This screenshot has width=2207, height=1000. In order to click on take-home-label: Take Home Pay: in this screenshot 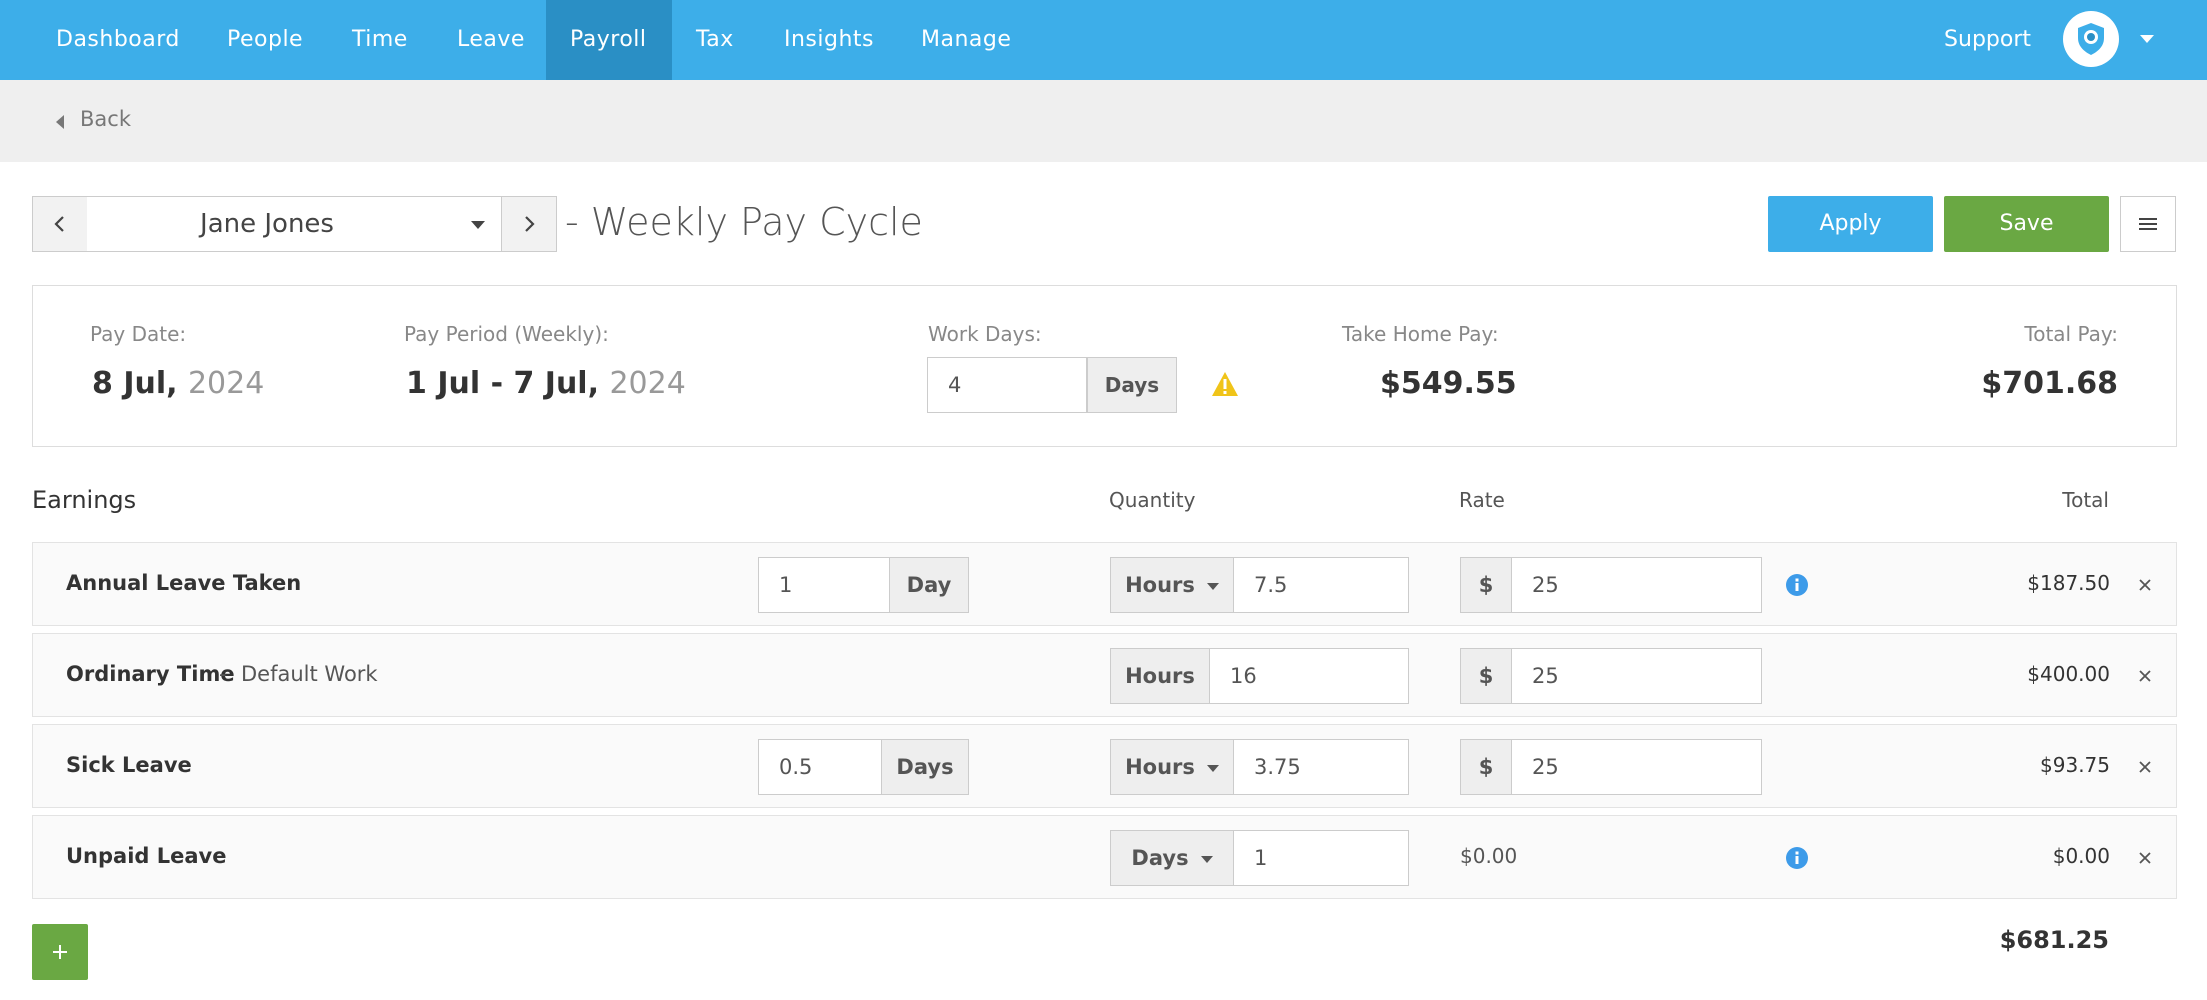, I will do `click(1420, 334)`.